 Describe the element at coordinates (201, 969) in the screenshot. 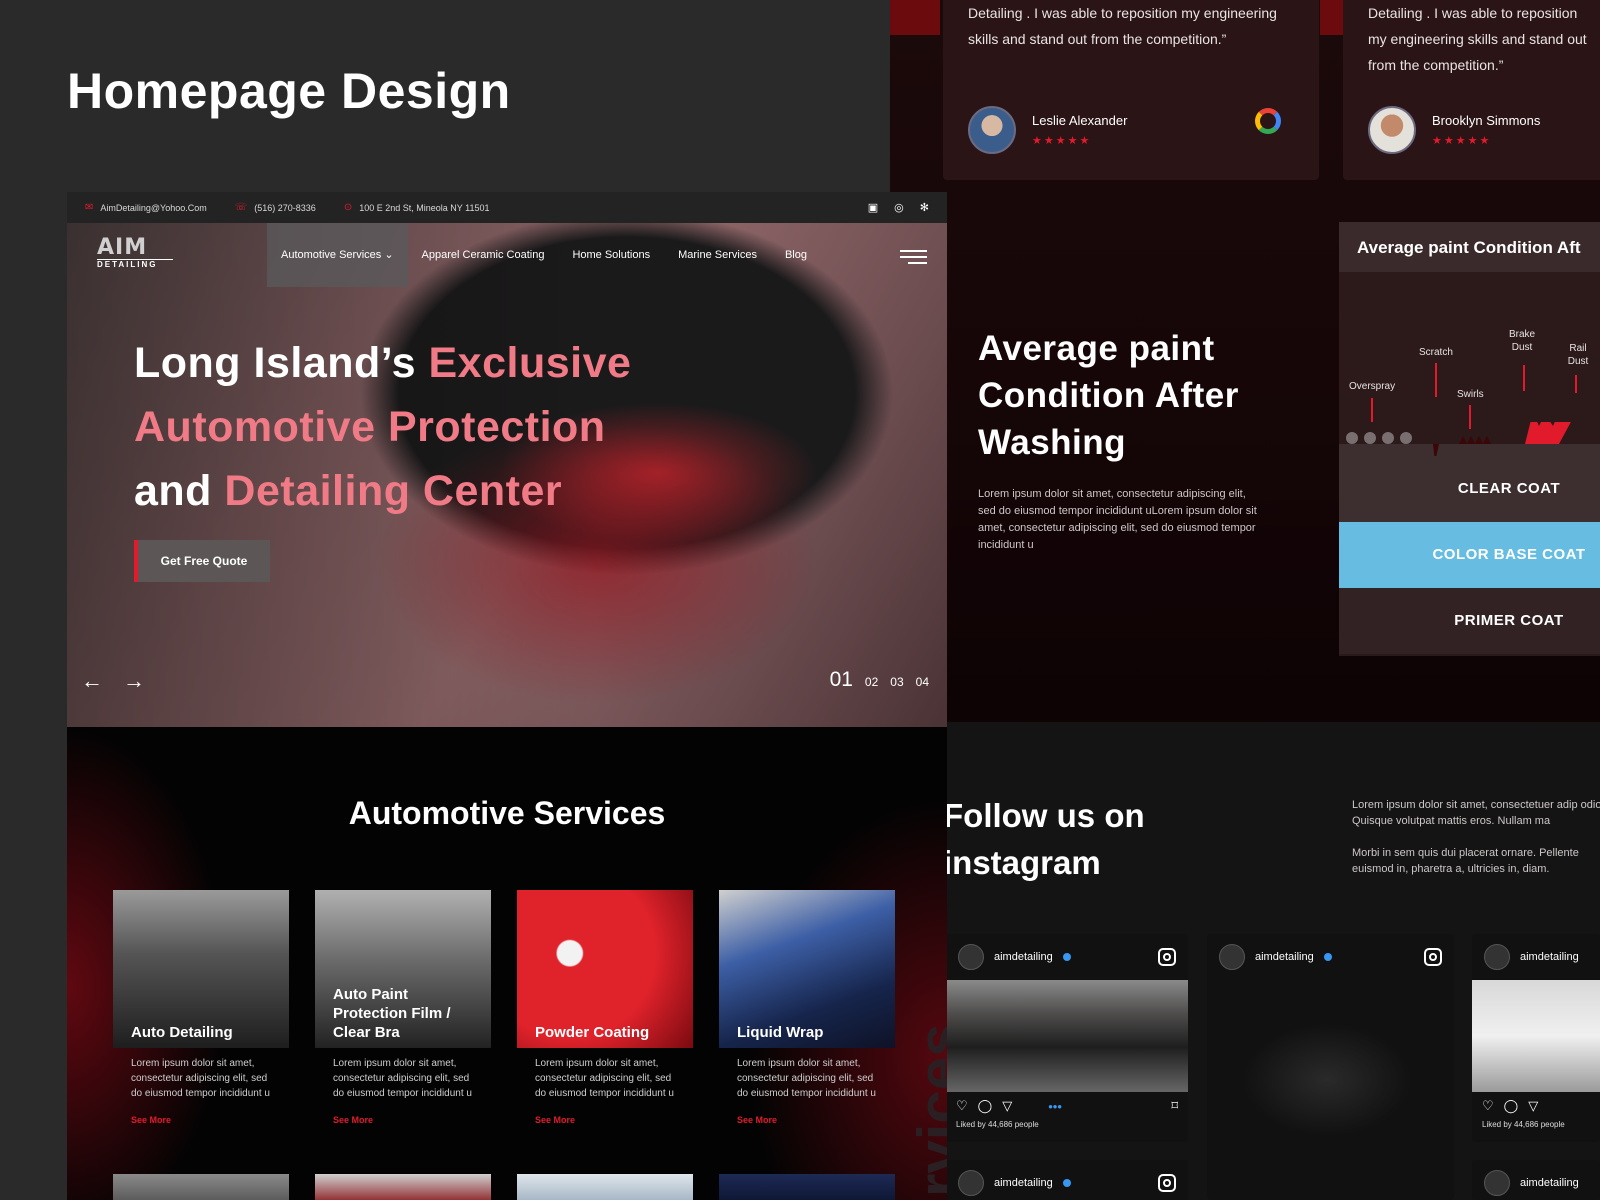

I see `service-image: Auto Detailing` at that location.